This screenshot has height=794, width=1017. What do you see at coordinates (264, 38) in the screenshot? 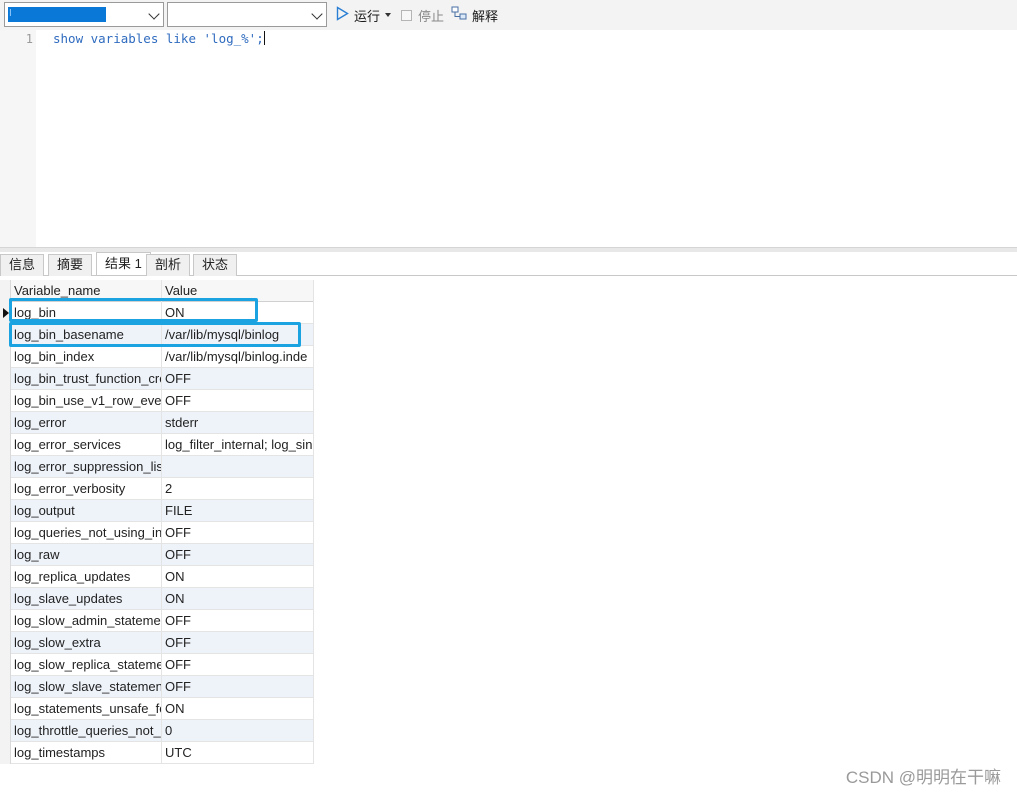
I see `text-cursor` at bounding box center [264, 38].